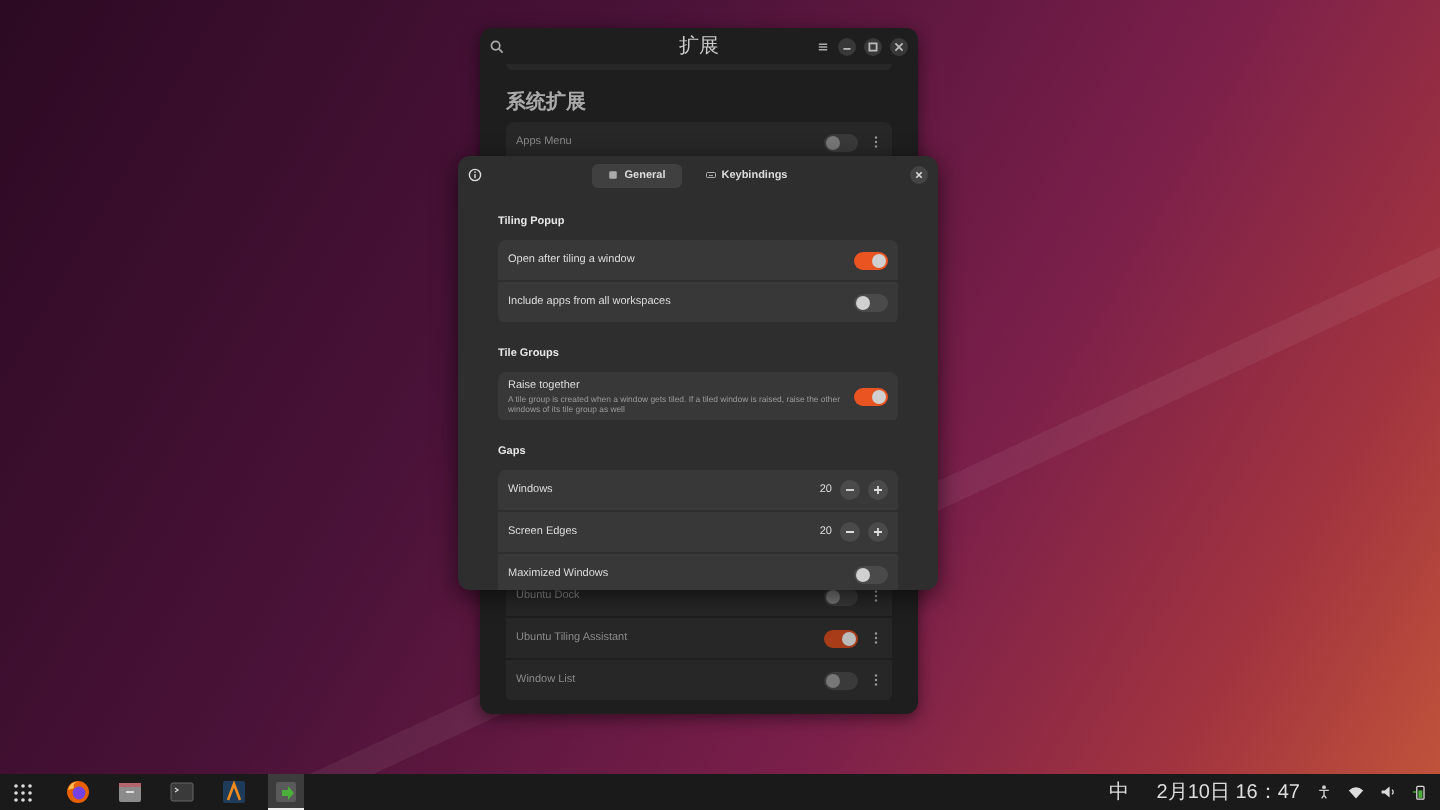 The height and width of the screenshot is (810, 1440). What do you see at coordinates (613, 175) in the screenshot?
I see `square-icon` at bounding box center [613, 175].